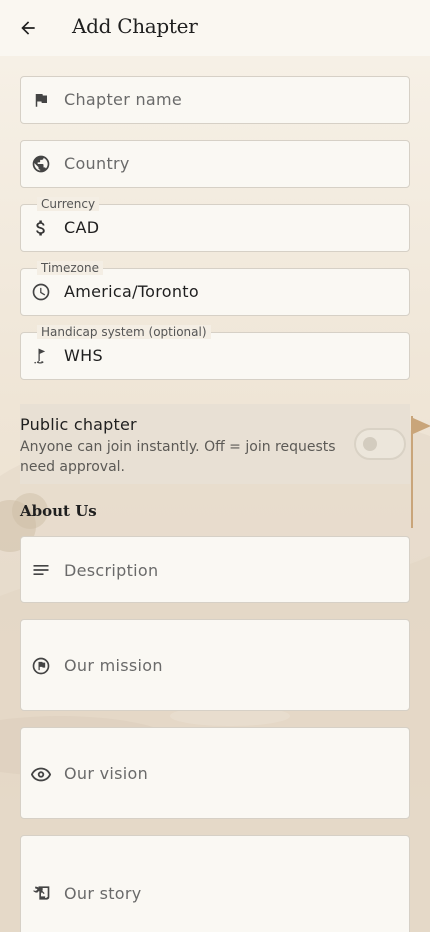  Describe the element at coordinates (41, 228) in the screenshot. I see `dollar-icon` at that location.